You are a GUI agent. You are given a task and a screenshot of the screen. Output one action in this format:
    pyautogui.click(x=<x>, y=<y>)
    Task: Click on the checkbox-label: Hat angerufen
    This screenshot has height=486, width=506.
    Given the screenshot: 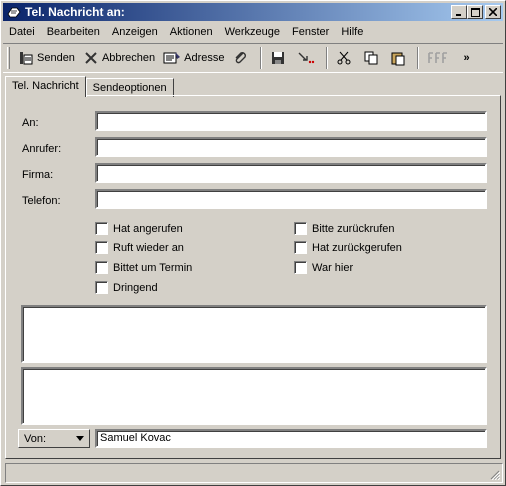 What is the action you would take?
    pyautogui.click(x=148, y=228)
    